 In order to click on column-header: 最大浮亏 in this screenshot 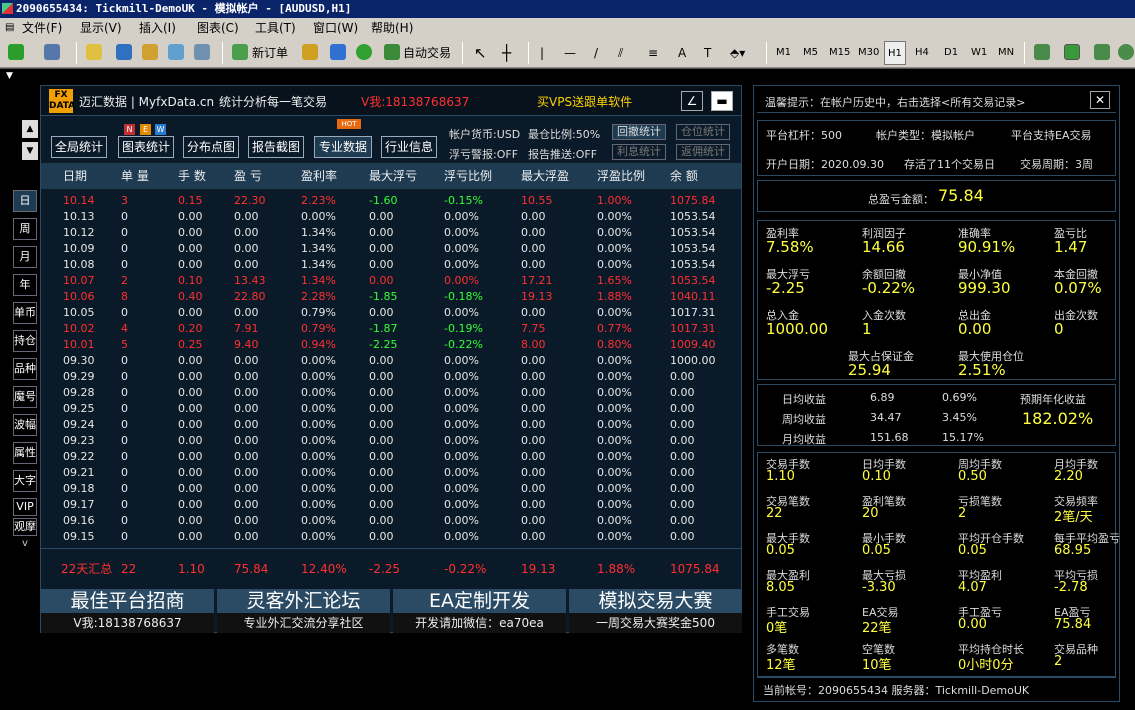, I will do `click(393, 176)`.